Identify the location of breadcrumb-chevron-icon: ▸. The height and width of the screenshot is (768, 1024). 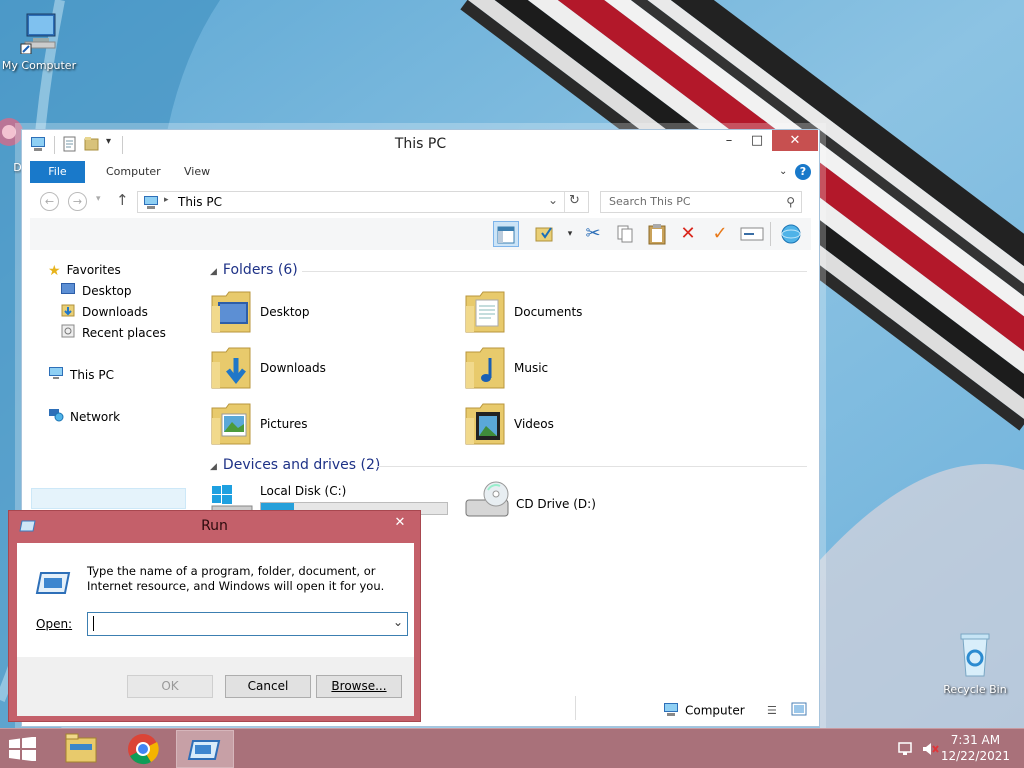
(166, 200).